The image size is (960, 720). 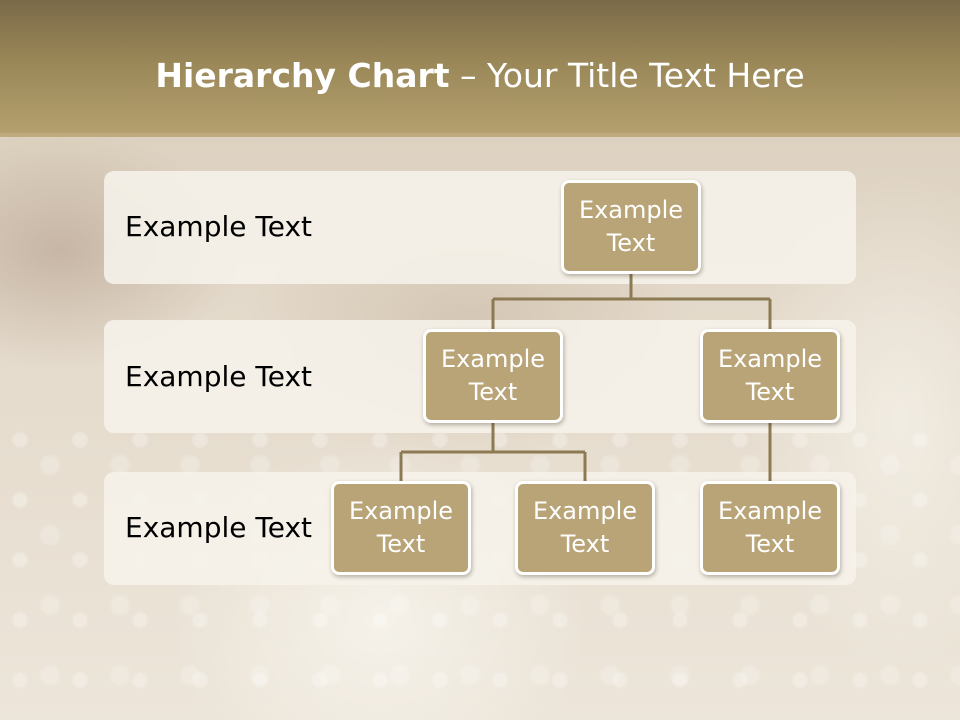 What do you see at coordinates (302, 75) in the screenshot?
I see `slide-title-bold: Hierarchy Chart` at bounding box center [302, 75].